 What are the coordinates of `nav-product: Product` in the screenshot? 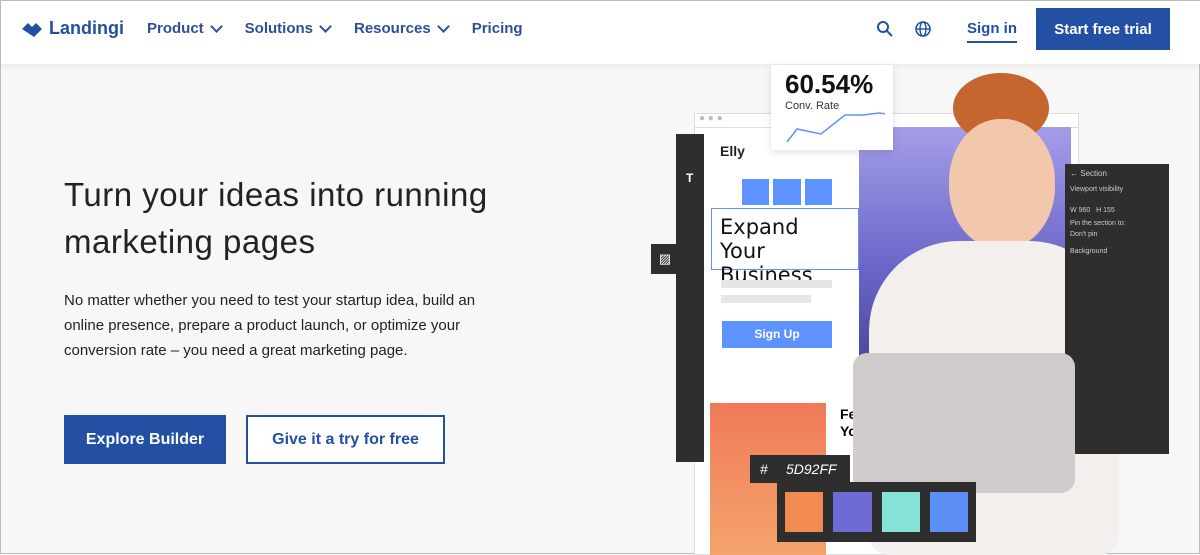 It's located at (185, 28).